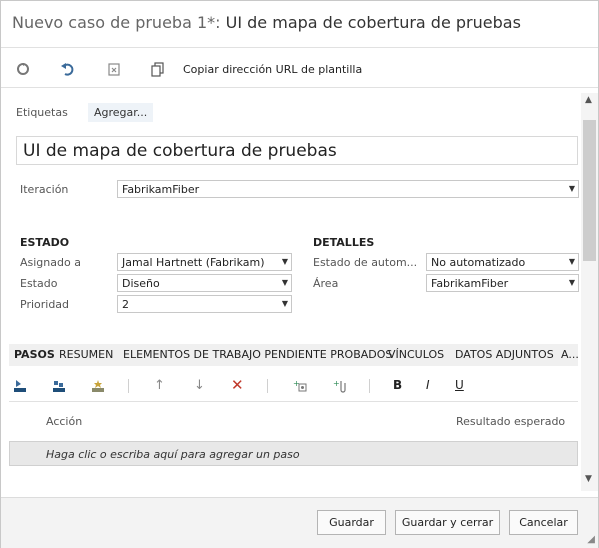 This screenshot has height=548, width=599. I want to click on steps-toolbar-divider, so click(293, 401).